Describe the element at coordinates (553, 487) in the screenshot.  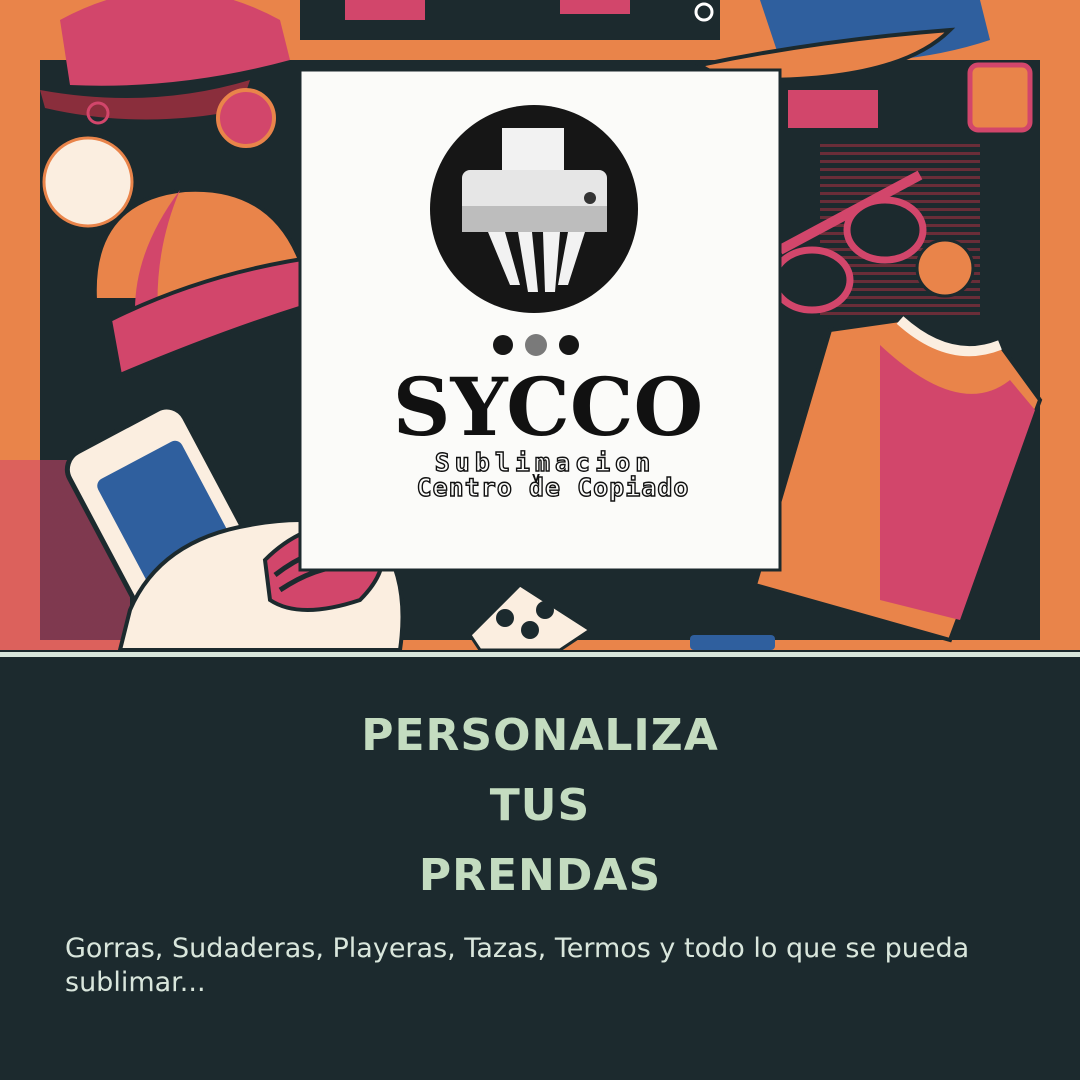
I see `logo-line-2: Centro de Copiado` at that location.